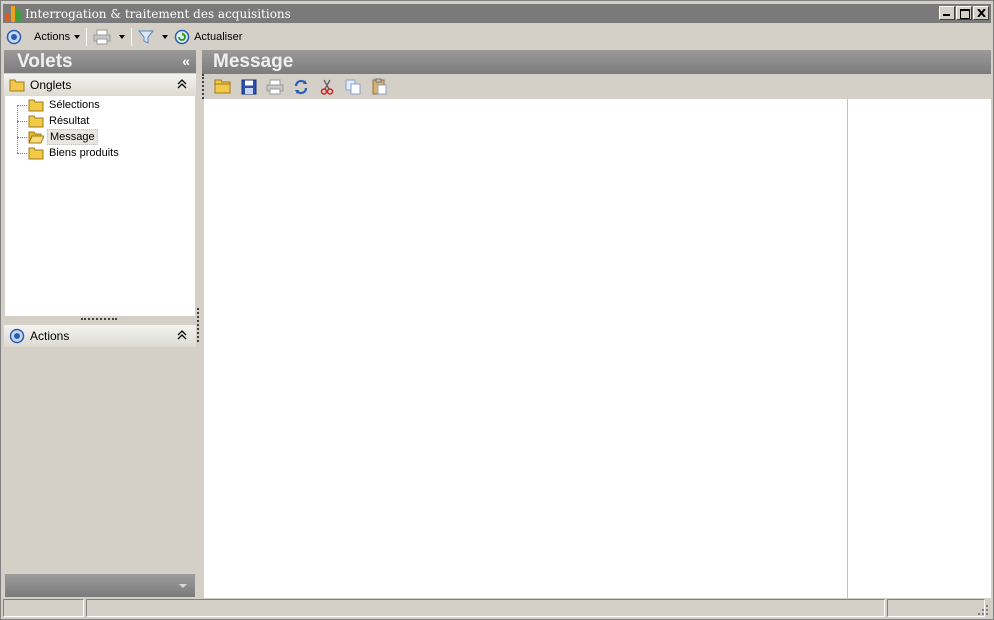 This screenshot has height=620, width=994. Describe the element at coordinates (497, 37) in the screenshot. I see `main-toolbar: Actions Actualiser` at that location.